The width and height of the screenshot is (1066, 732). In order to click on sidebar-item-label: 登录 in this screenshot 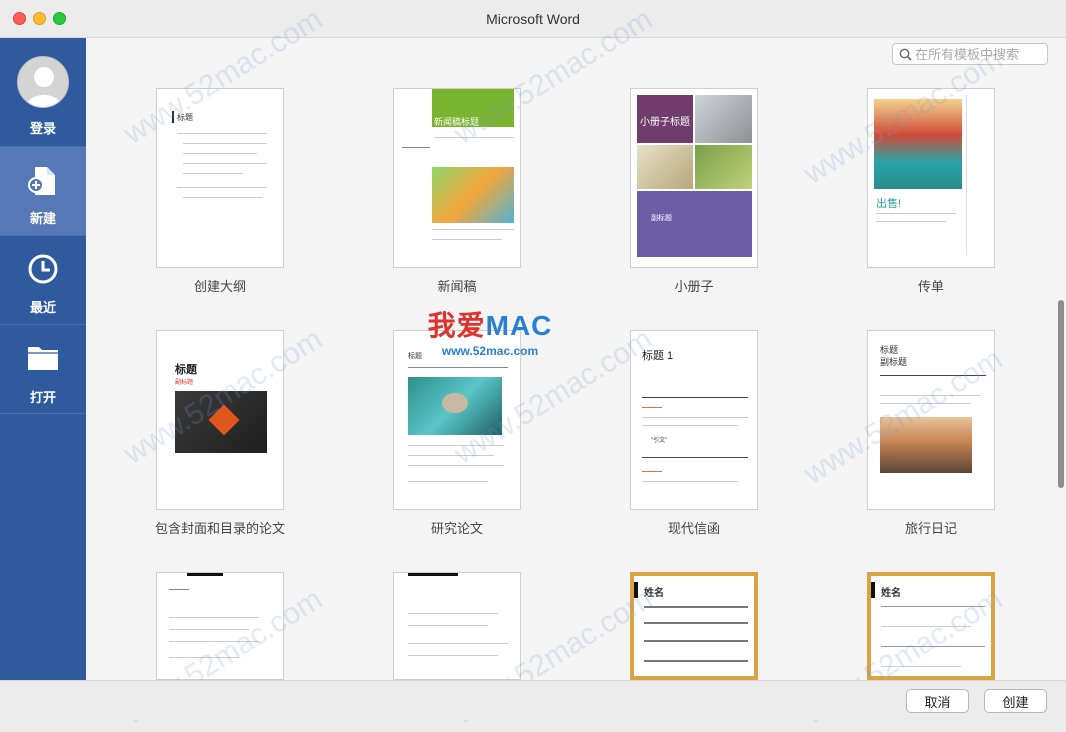, I will do `click(42, 128)`.